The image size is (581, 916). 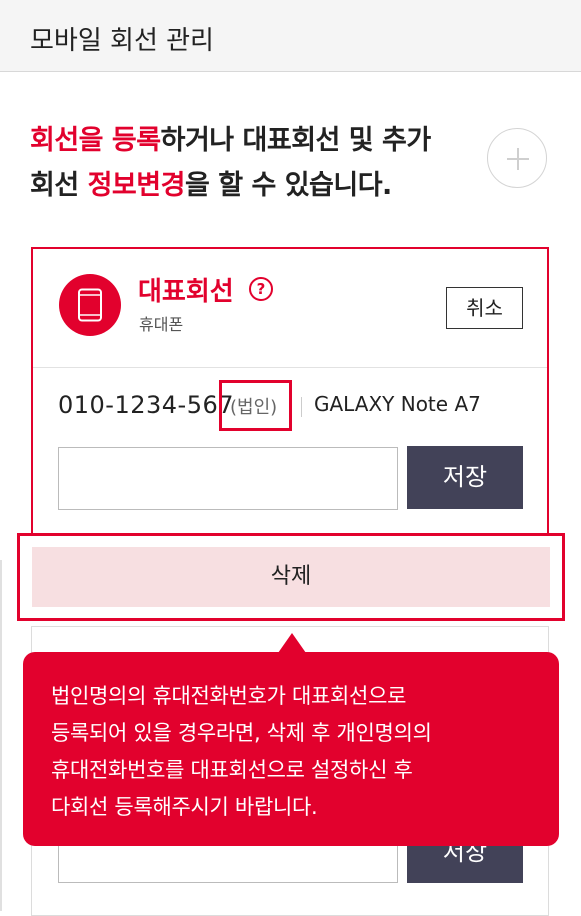 I want to click on save-button: 저장, so click(x=465, y=477).